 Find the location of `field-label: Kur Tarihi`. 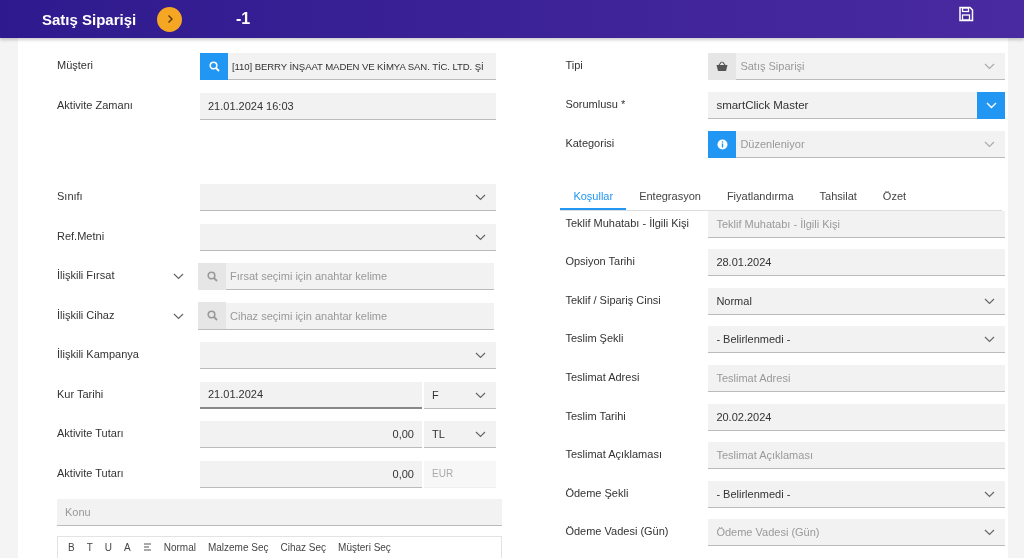

field-label: Kur Tarihi is located at coordinates (81, 393).